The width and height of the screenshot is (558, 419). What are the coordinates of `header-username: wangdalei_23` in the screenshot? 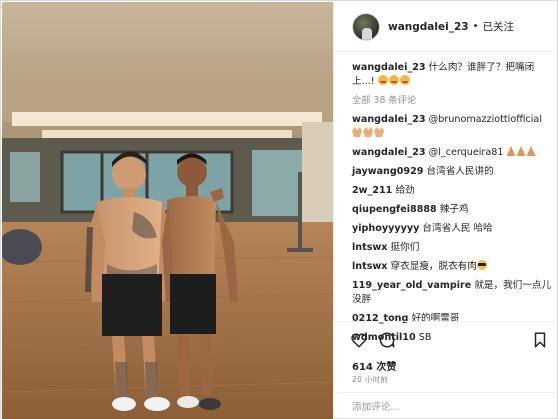 It's located at (428, 27).